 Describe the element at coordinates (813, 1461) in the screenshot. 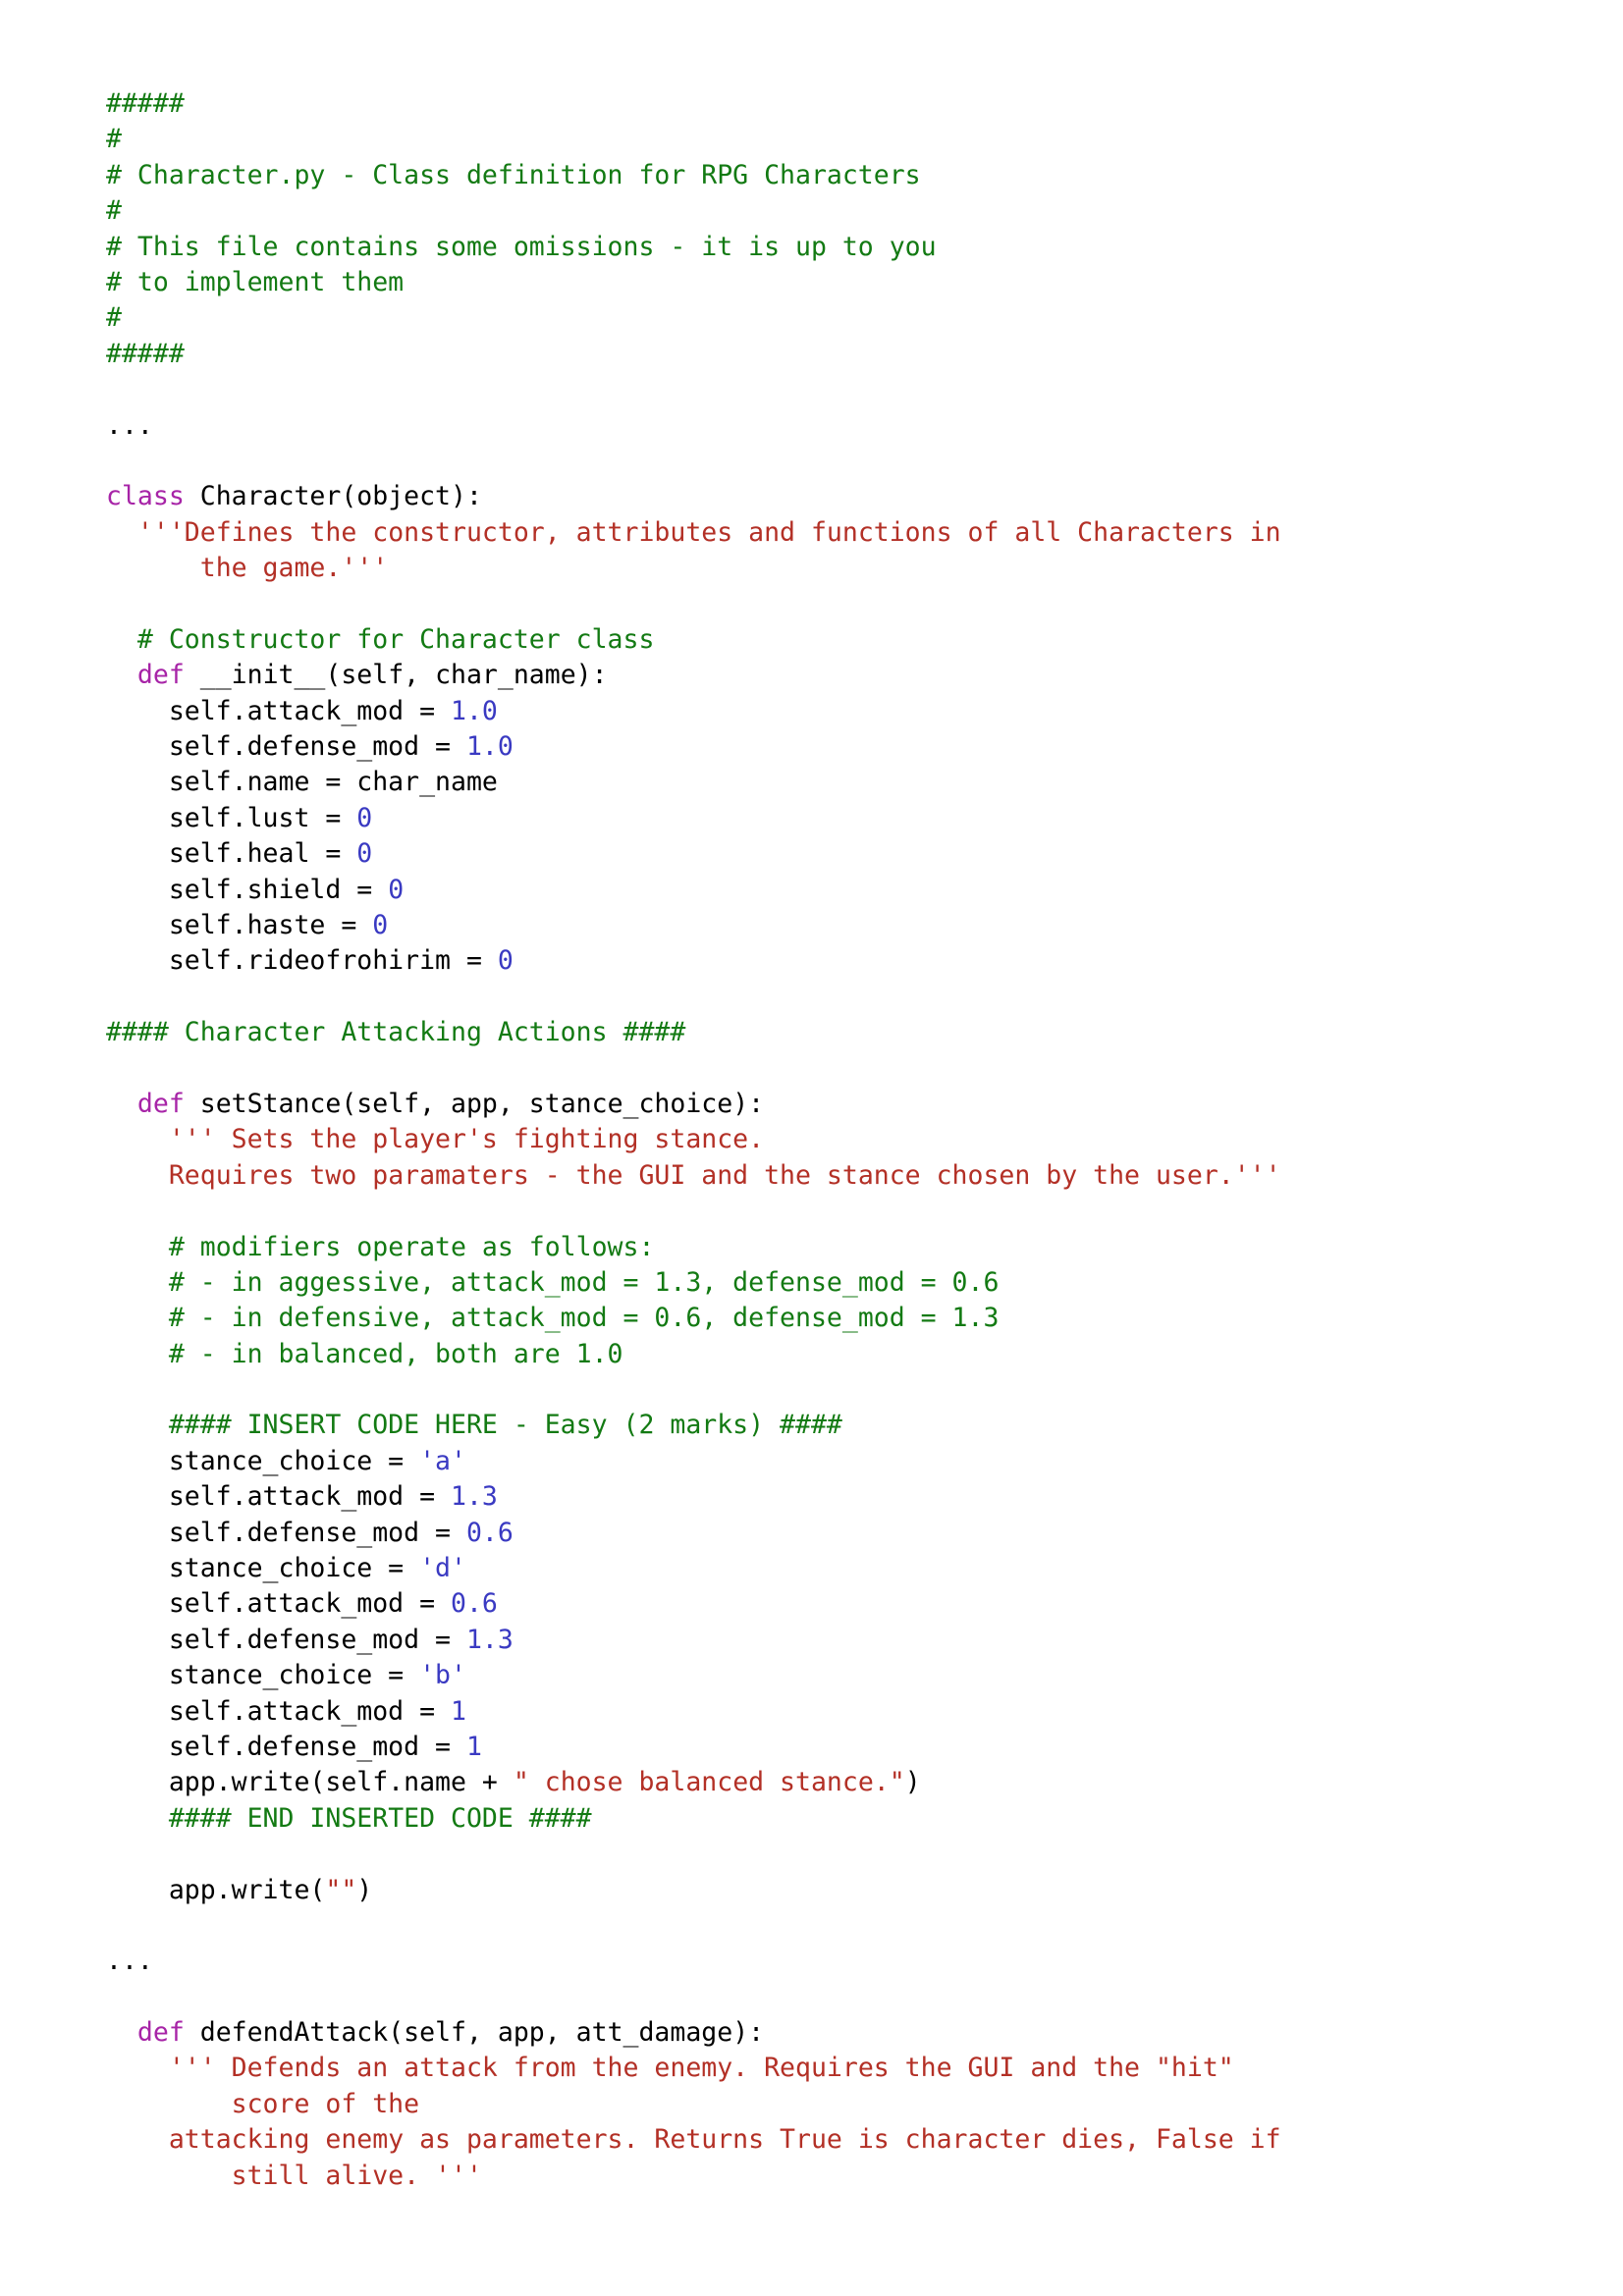

I see `code-line: stance_choice = 'a'` at that location.